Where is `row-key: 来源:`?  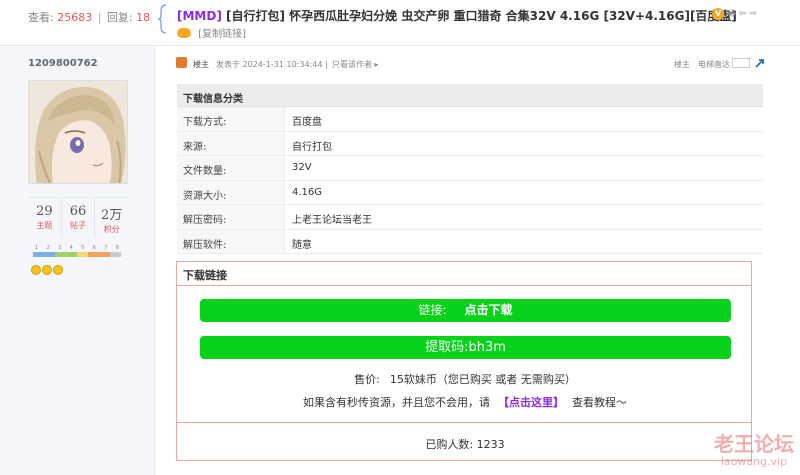
row-key: 来源: is located at coordinates (231, 143).